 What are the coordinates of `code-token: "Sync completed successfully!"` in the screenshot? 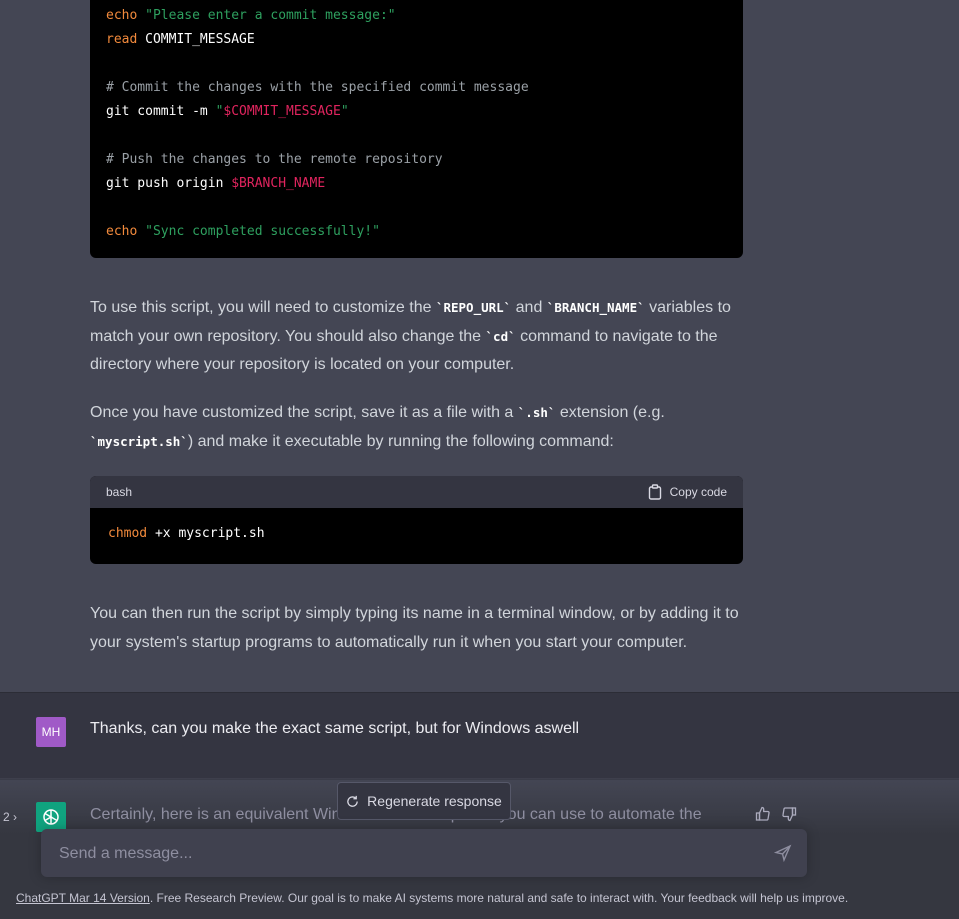 It's located at (262, 231).